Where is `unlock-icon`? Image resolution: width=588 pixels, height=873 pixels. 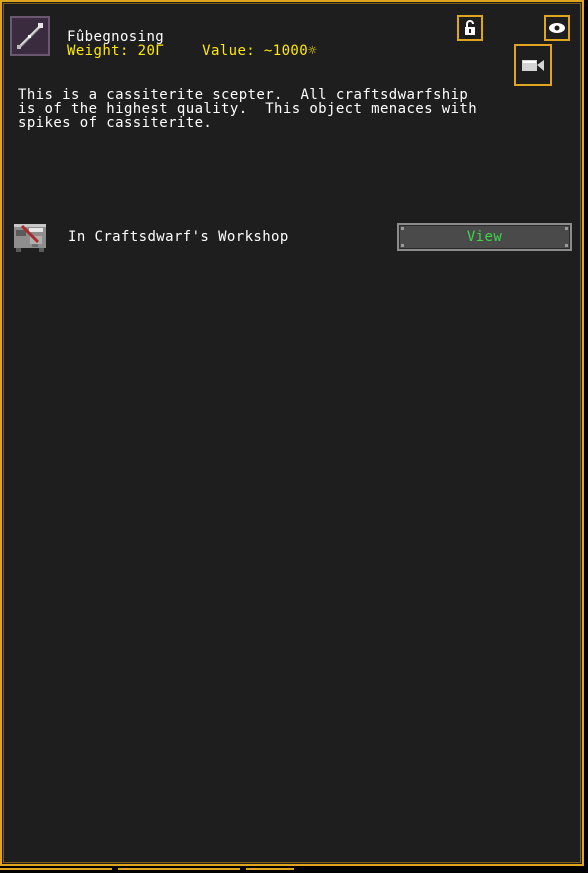 unlock-icon is located at coordinates (470, 27).